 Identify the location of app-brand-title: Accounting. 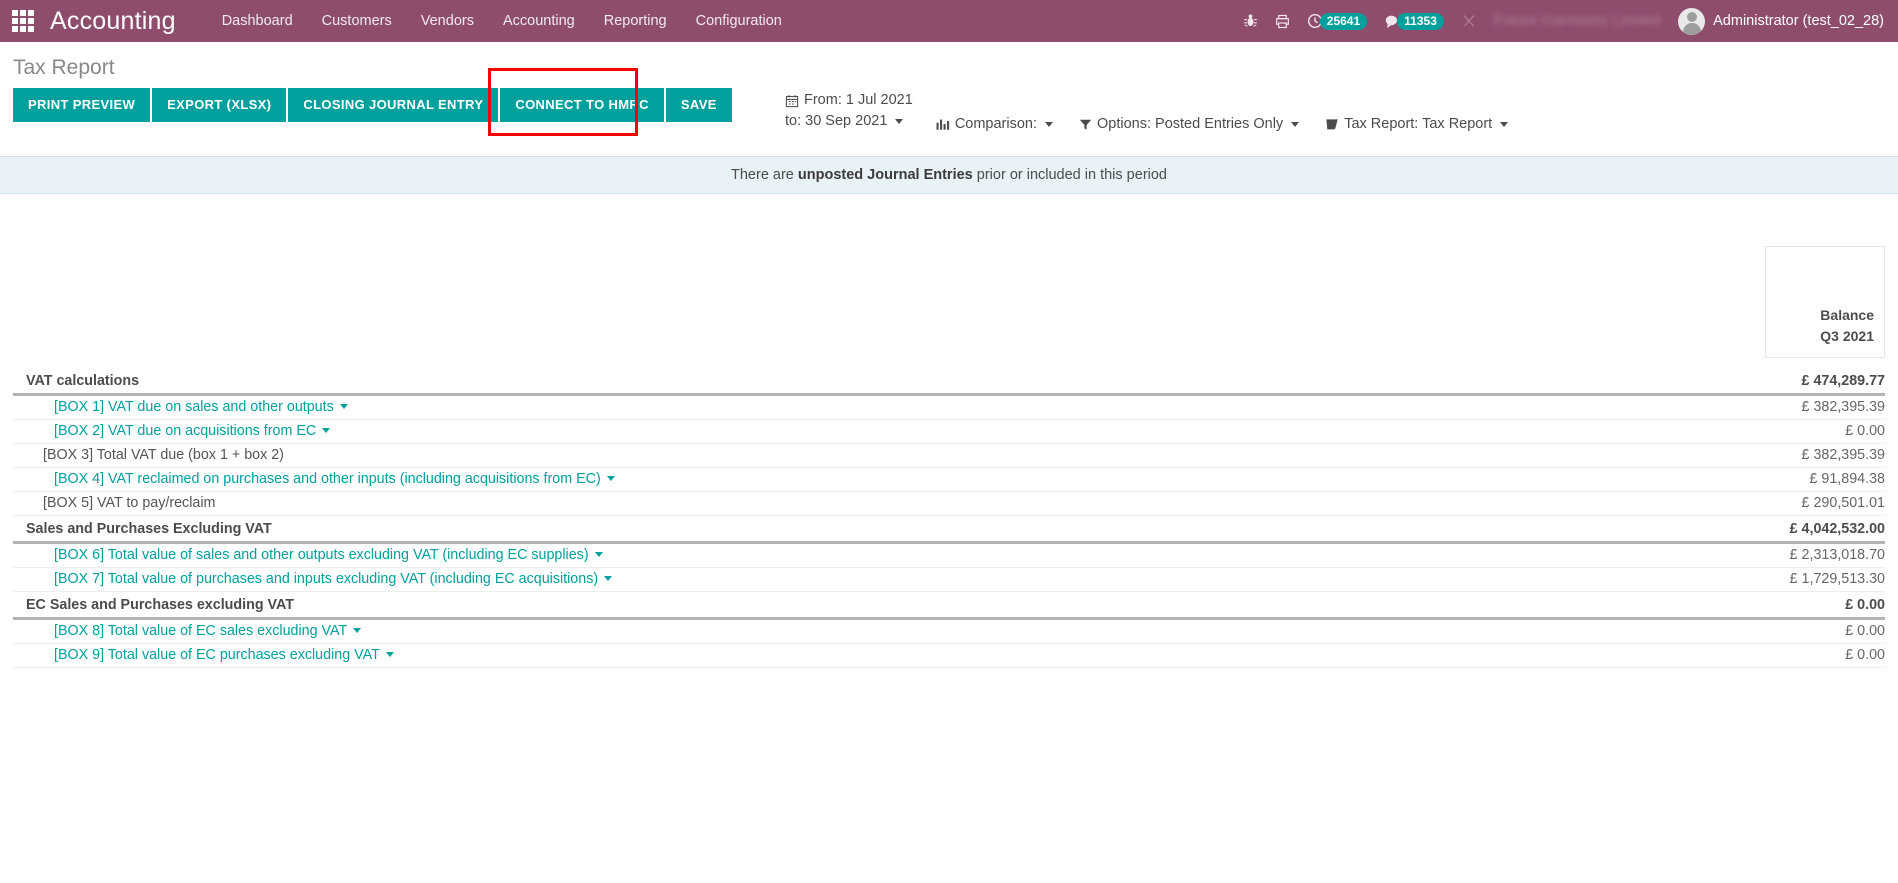
(113, 21).